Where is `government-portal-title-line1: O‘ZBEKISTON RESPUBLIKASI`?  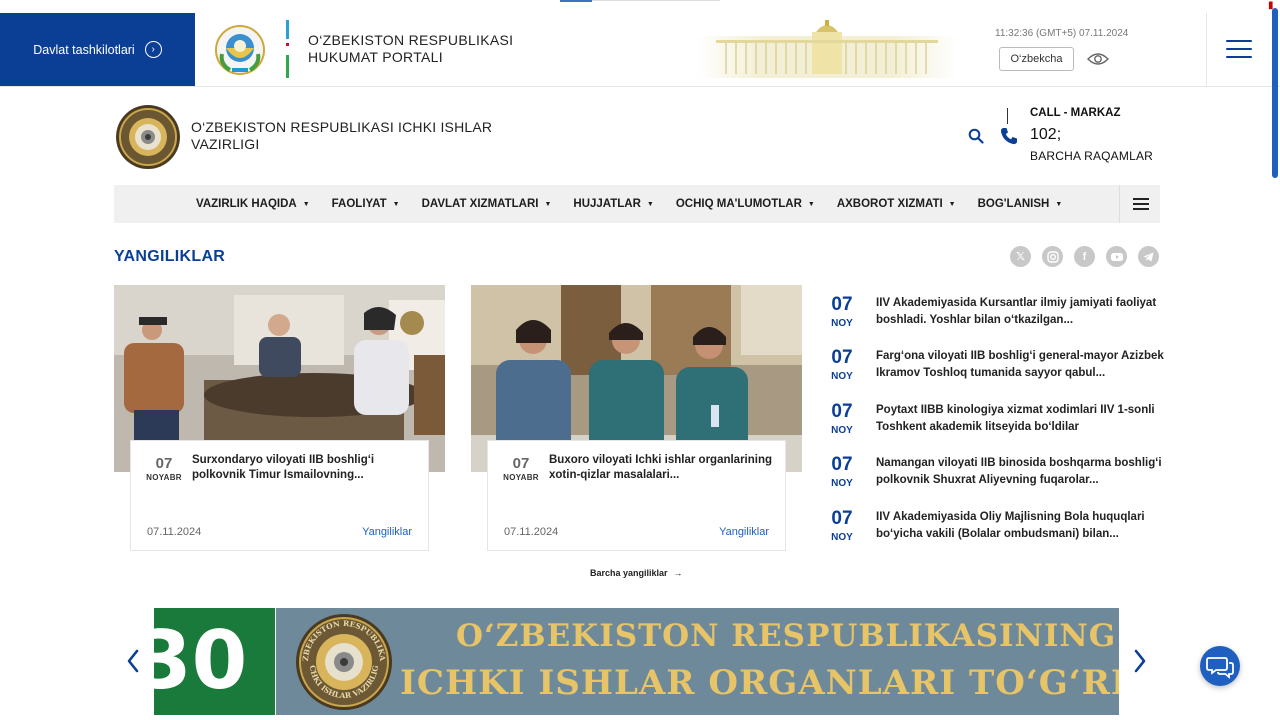
government-portal-title-line1: O‘ZBEKISTON RESPUBLIKASI is located at coordinates (411, 40).